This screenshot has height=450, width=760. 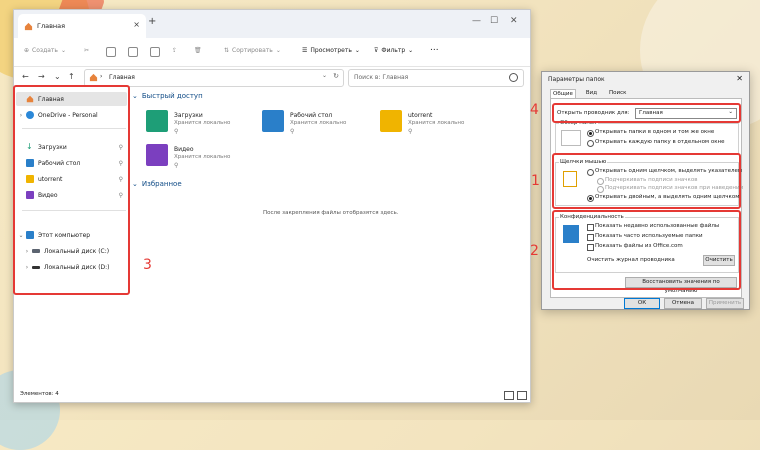 I want to click on maximize-button: ☐, so click(x=494, y=21).